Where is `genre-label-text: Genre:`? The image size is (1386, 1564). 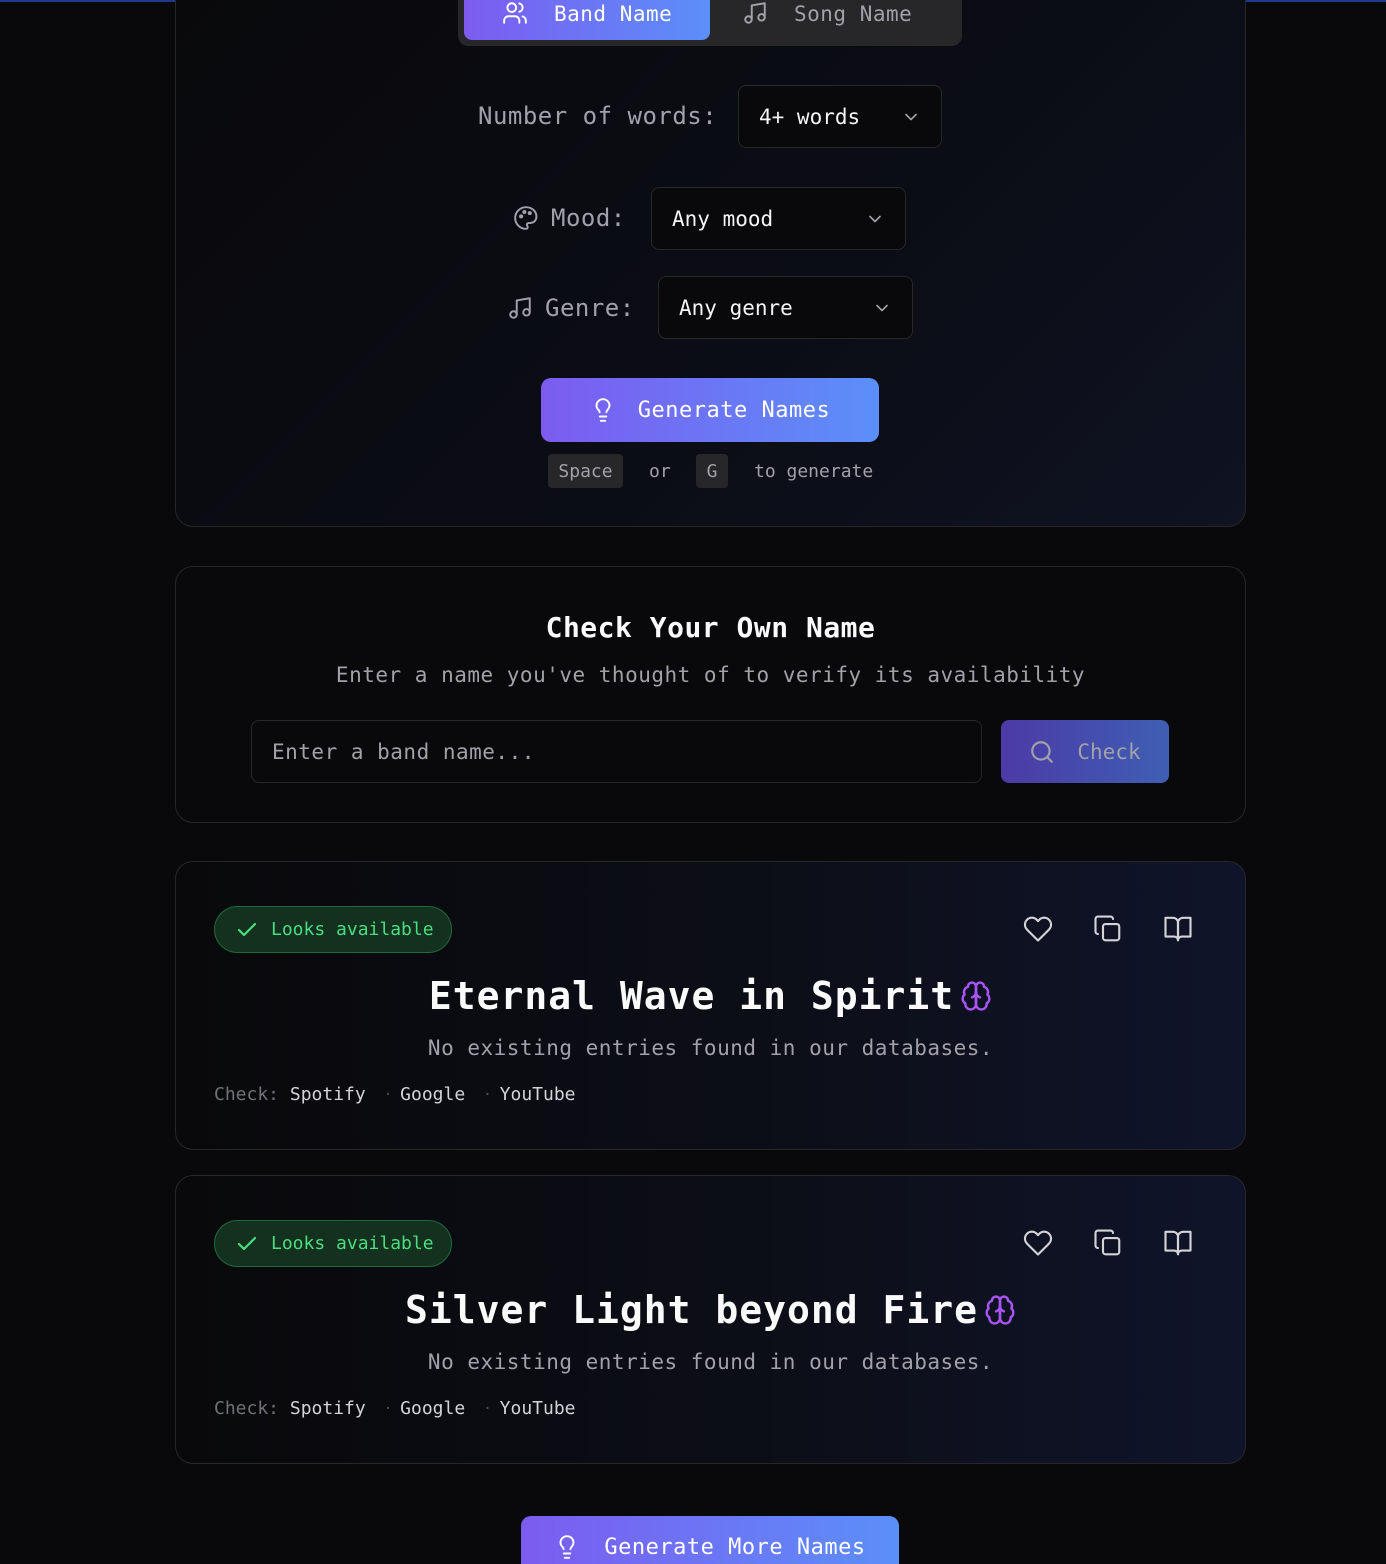
genre-label-text: Genre: is located at coordinates (590, 308).